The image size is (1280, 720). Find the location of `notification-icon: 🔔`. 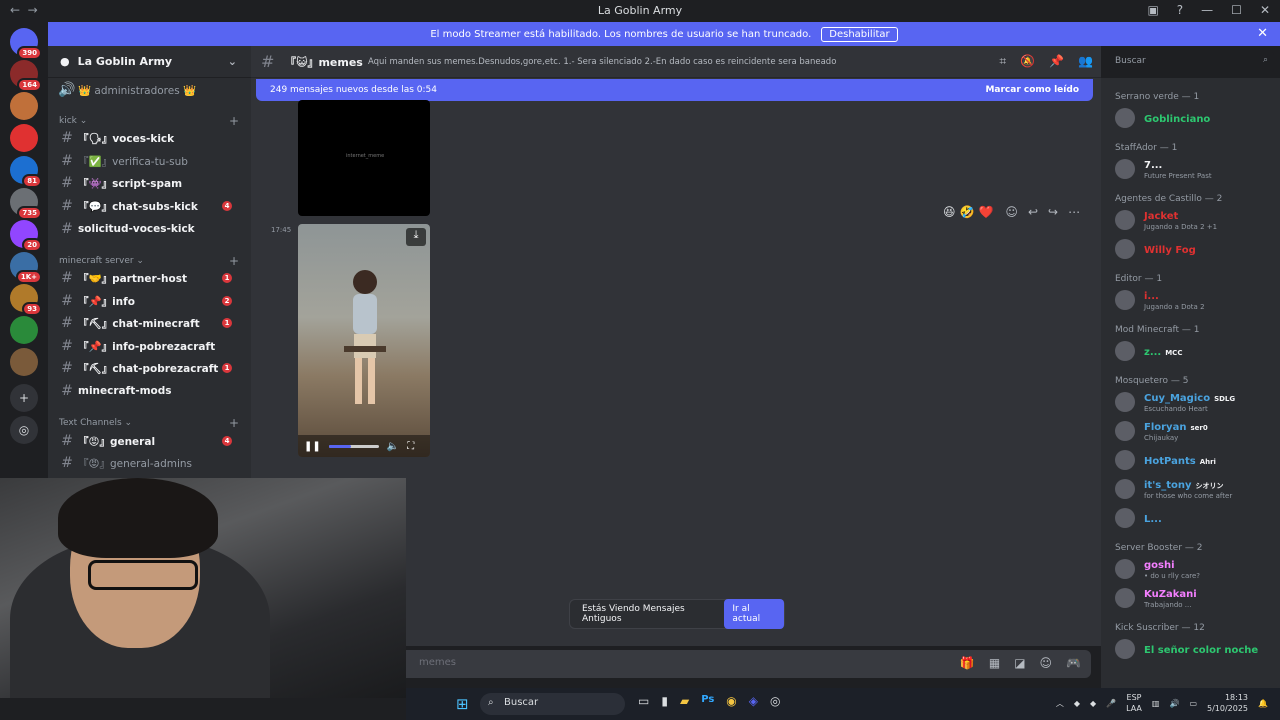

notification-icon: 🔔 is located at coordinates (1263, 703).